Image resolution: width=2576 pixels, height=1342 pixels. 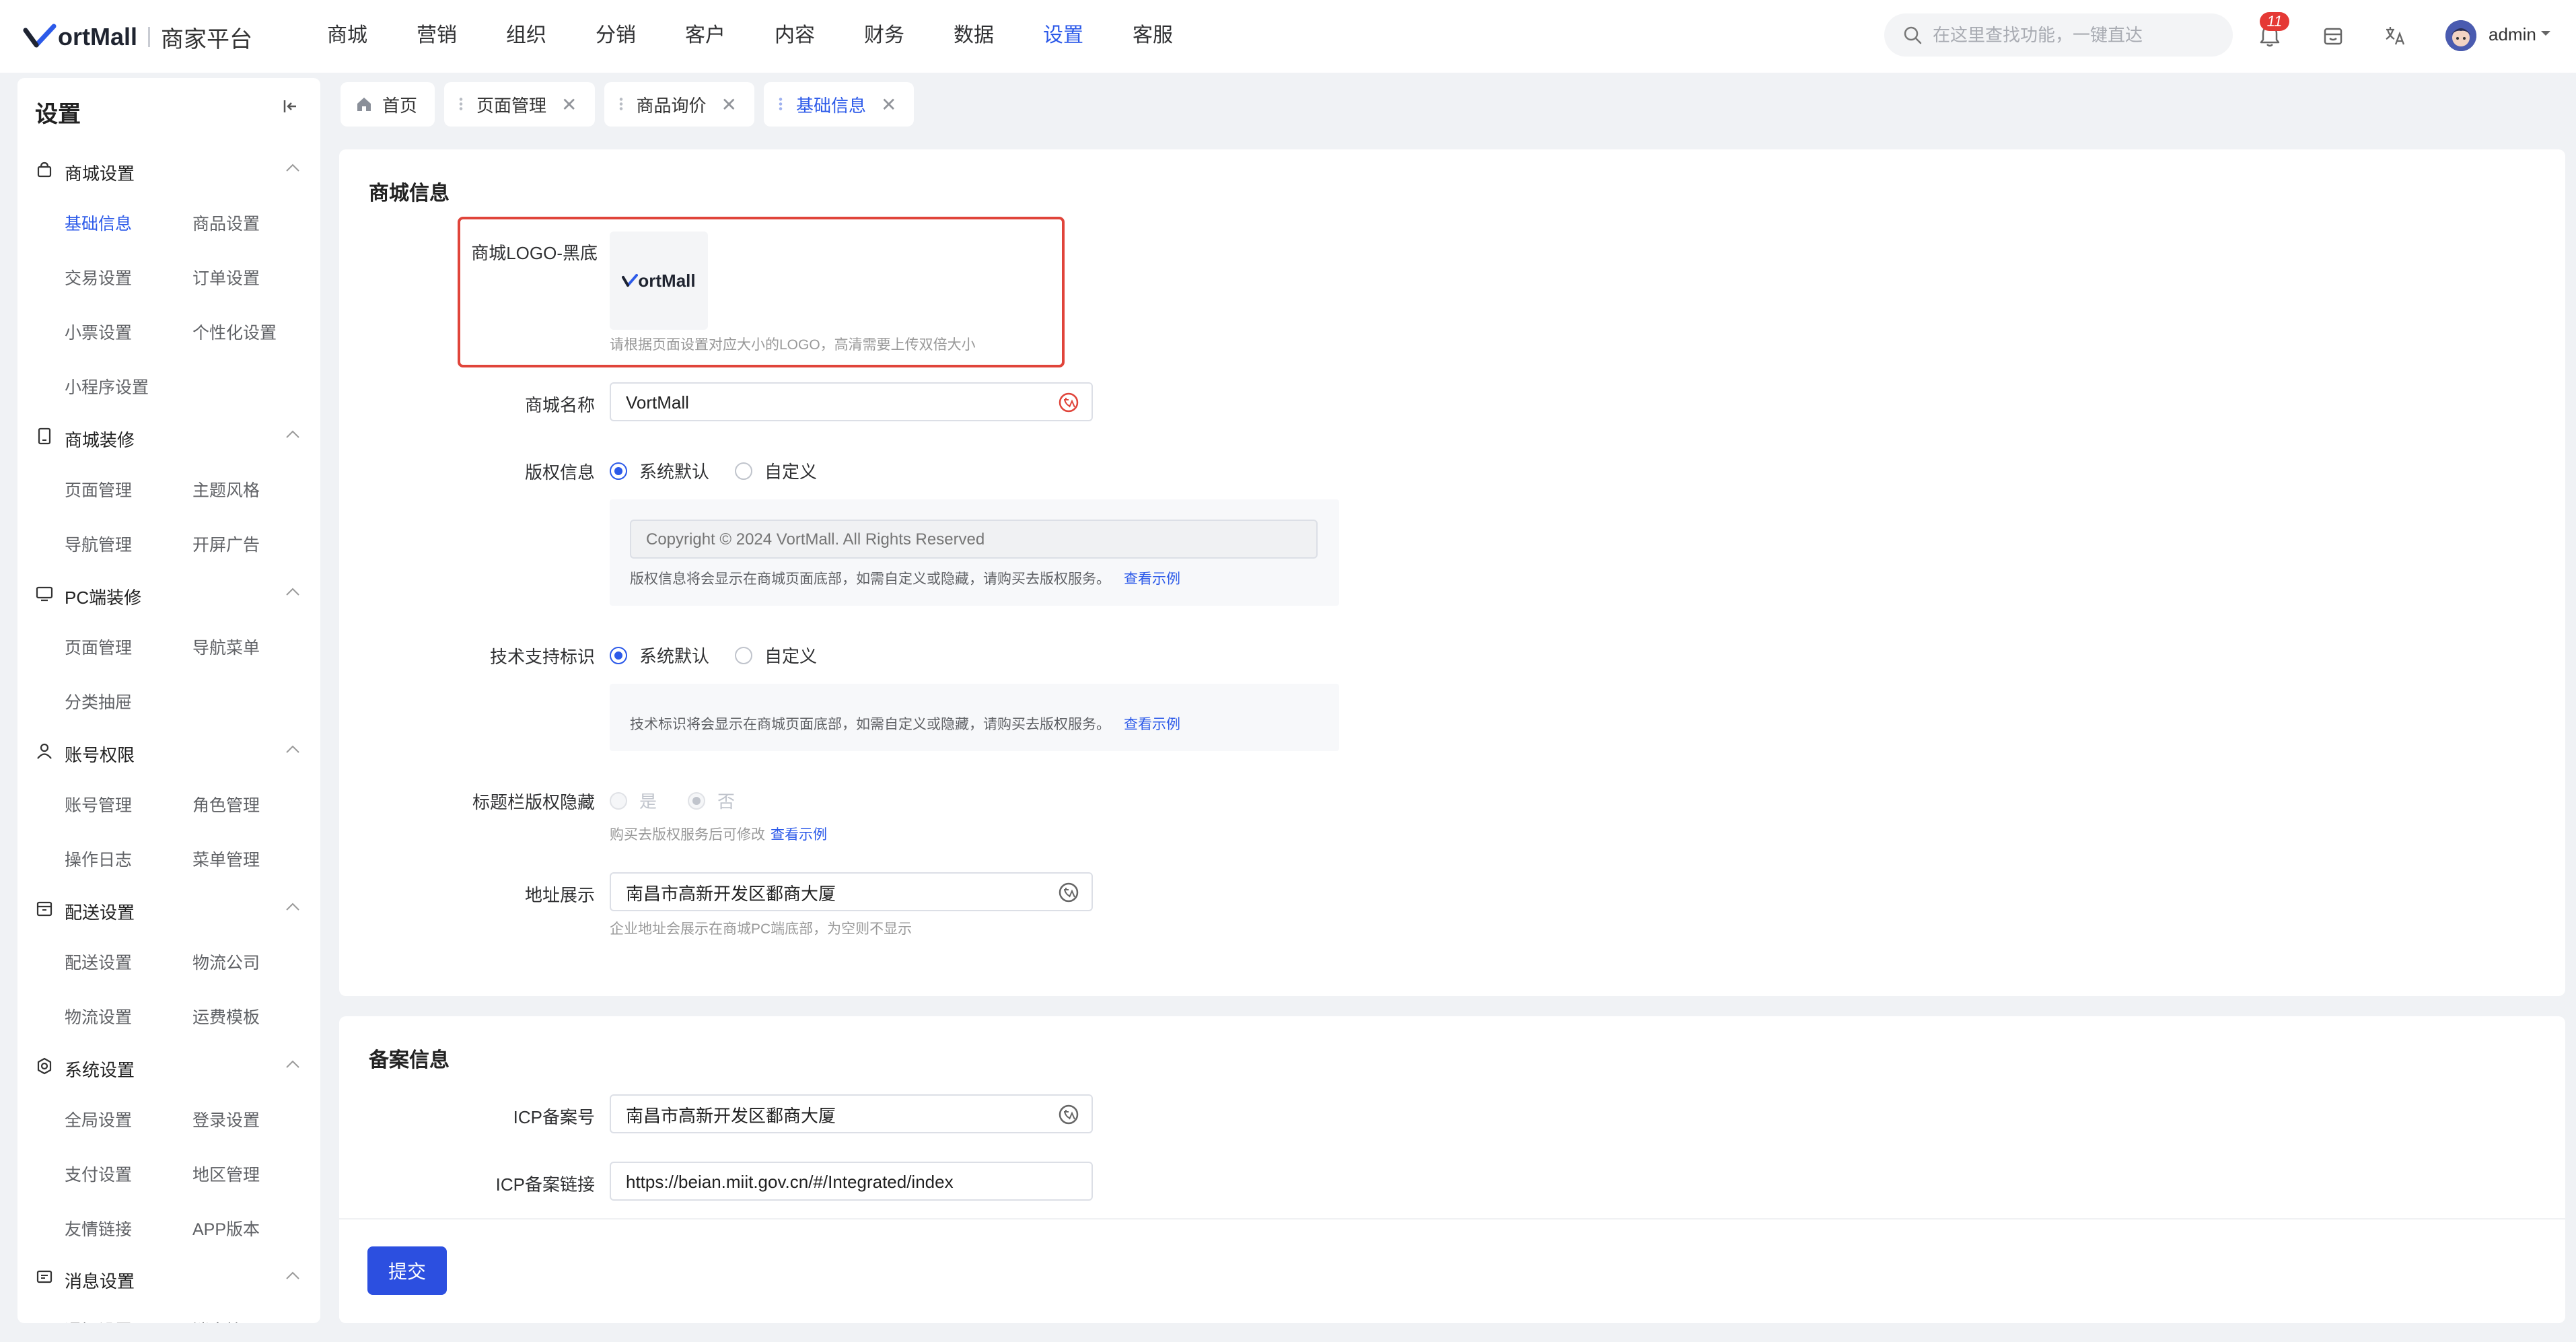 What do you see at coordinates (2395, 35) in the screenshot?
I see `translate-button` at bounding box center [2395, 35].